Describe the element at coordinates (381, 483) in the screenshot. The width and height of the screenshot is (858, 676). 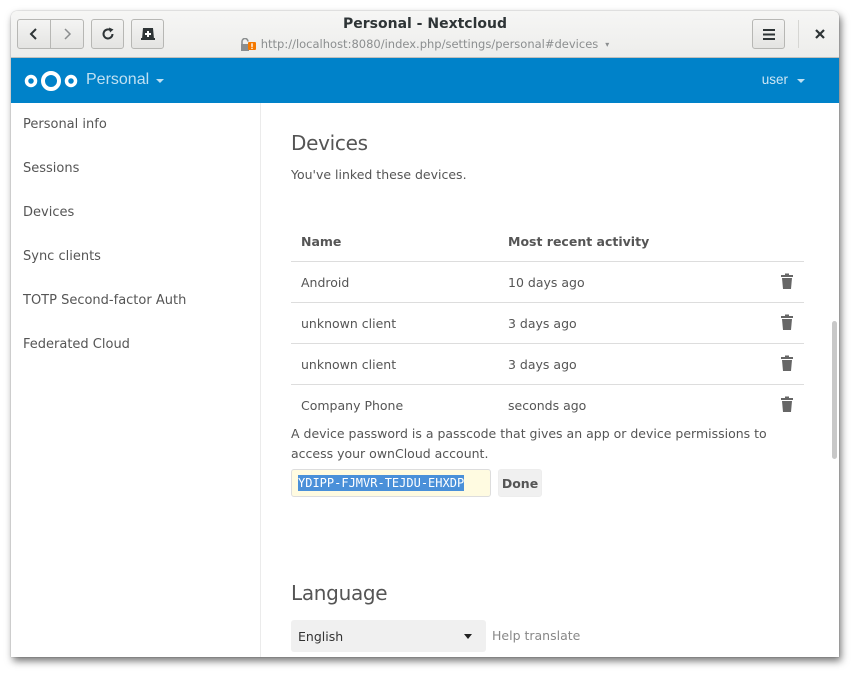
I see `device-token-value: YDIPP-FJMVR-TEJDU-EHXDP` at that location.